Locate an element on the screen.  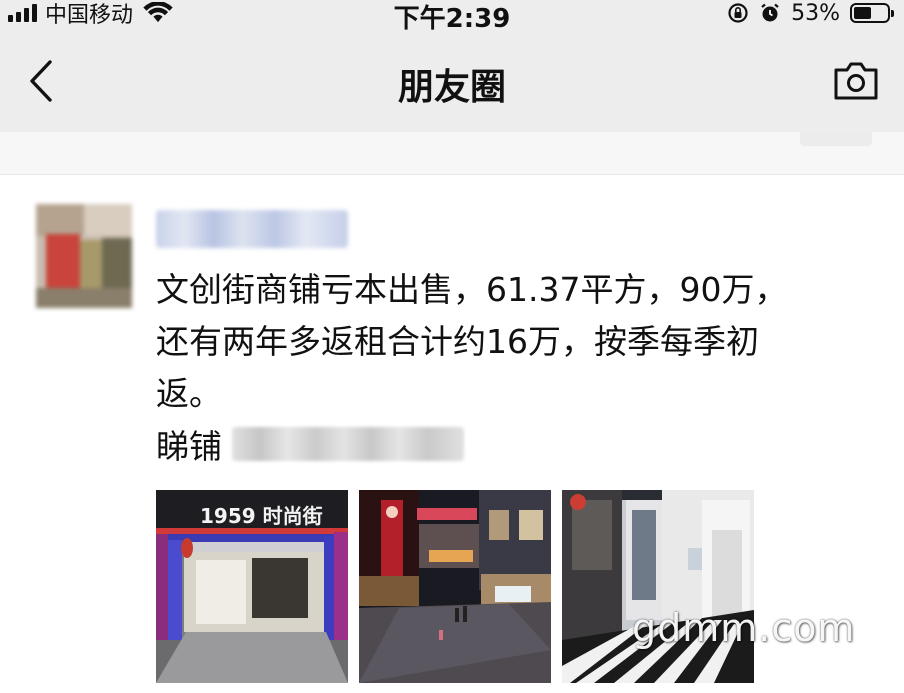
watermark: gdmm.com is located at coordinates (744, 628).